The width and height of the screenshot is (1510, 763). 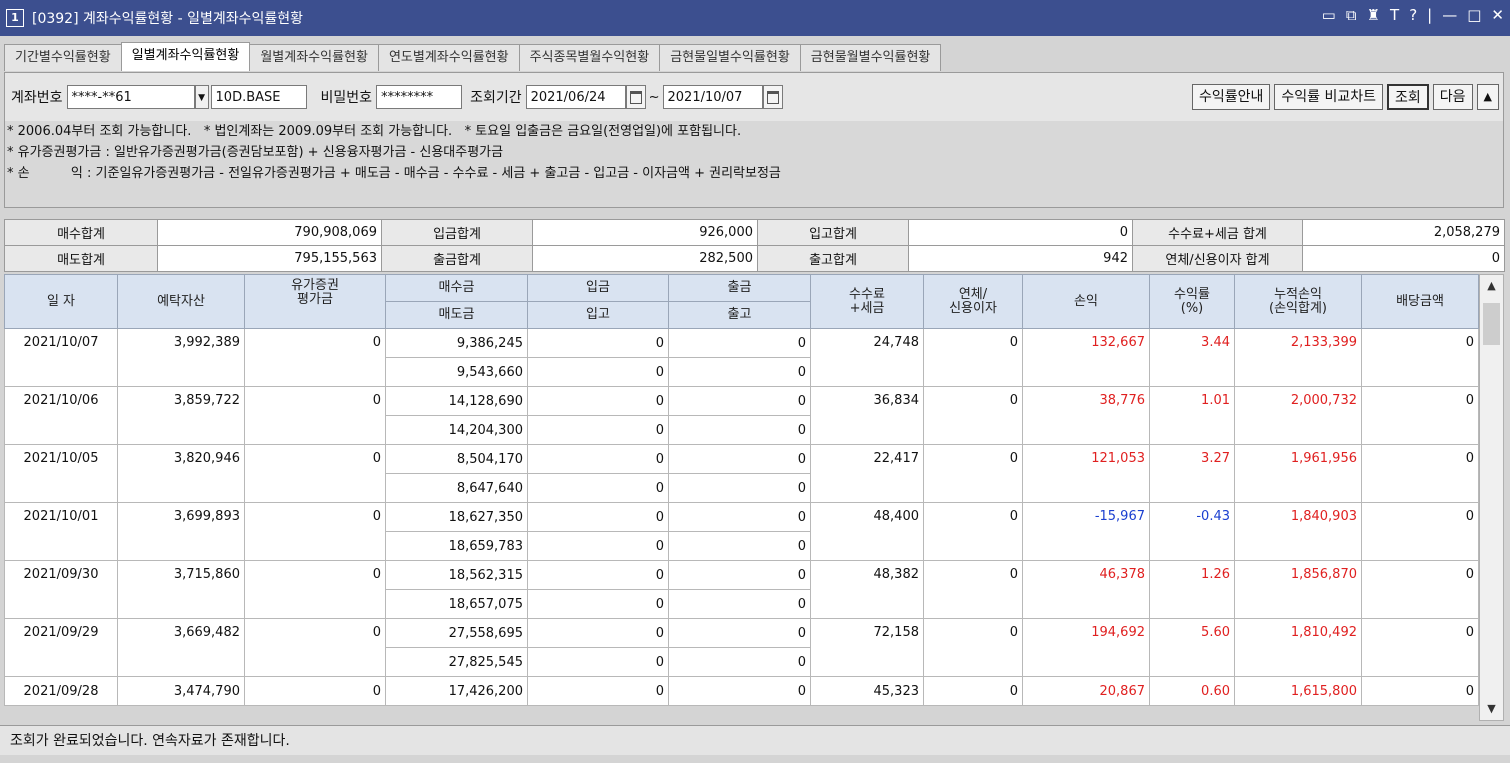 What do you see at coordinates (589, 57) in the screenshot?
I see `tab-stock-monthly-profit: 주식종목별월수익현황` at bounding box center [589, 57].